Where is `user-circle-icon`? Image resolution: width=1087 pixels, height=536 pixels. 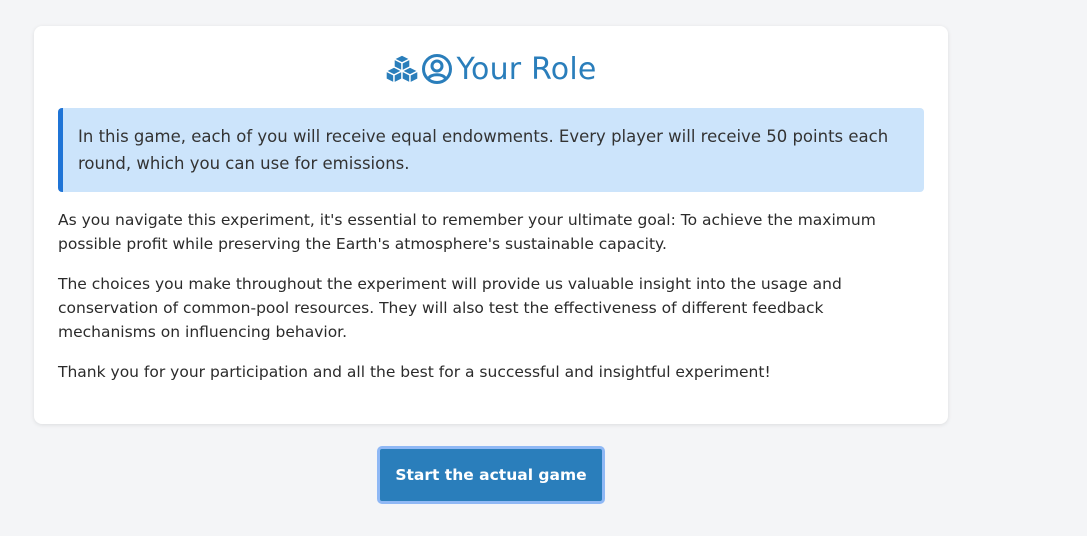 user-circle-icon is located at coordinates (437, 69).